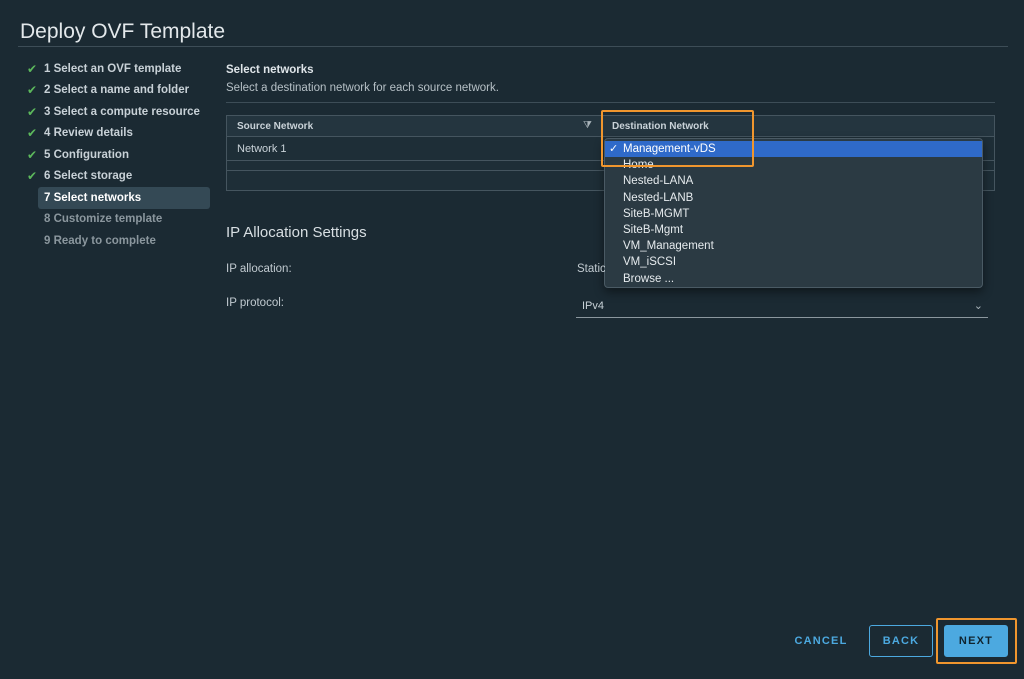 The height and width of the screenshot is (679, 1024). What do you see at coordinates (782, 307) in the screenshot?
I see `ip-protocol-select: IPv4 ⌄` at bounding box center [782, 307].